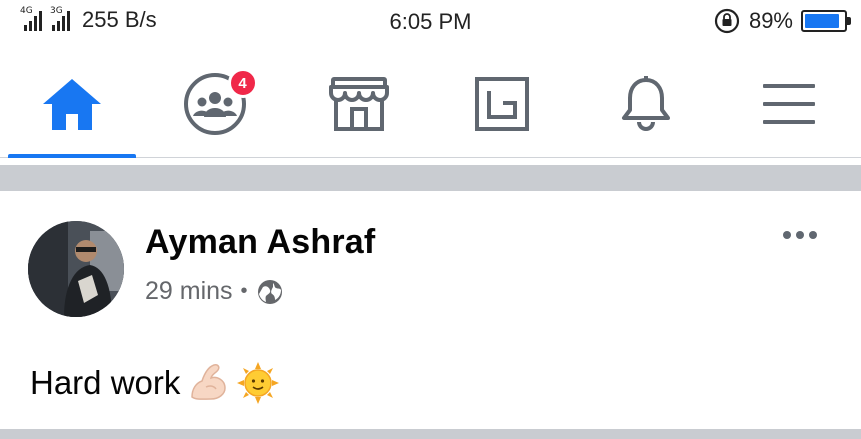 This screenshot has width=861, height=439. I want to click on post-body: Hard work, so click(155, 383).